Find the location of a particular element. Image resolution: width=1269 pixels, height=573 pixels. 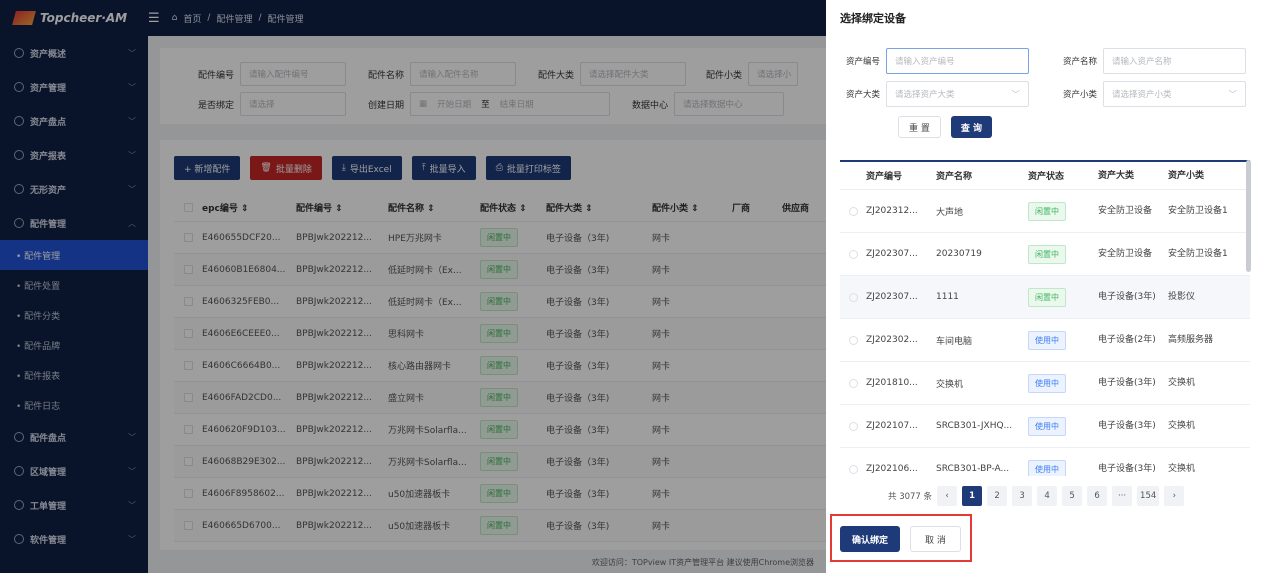

cell-asset-subcategory: 投影仪 is located at coordinates (1182, 297).